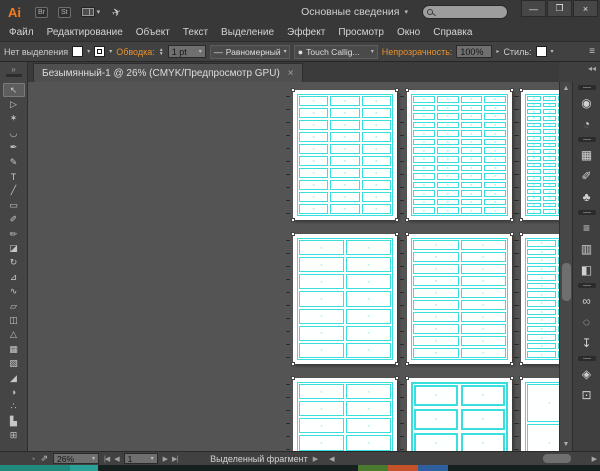 This screenshot has height=471, width=600. Describe the element at coordinates (497, 51) in the screenshot. I see `opacity-arrow-icon: ▸` at that location.